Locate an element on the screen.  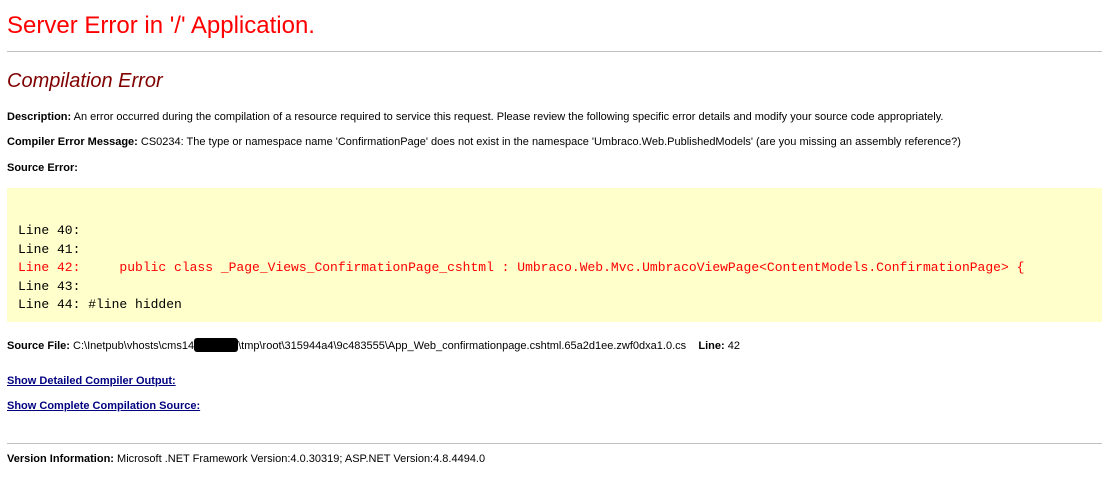
compiler-message-label: Compiler Error Message: is located at coordinates (72, 142).